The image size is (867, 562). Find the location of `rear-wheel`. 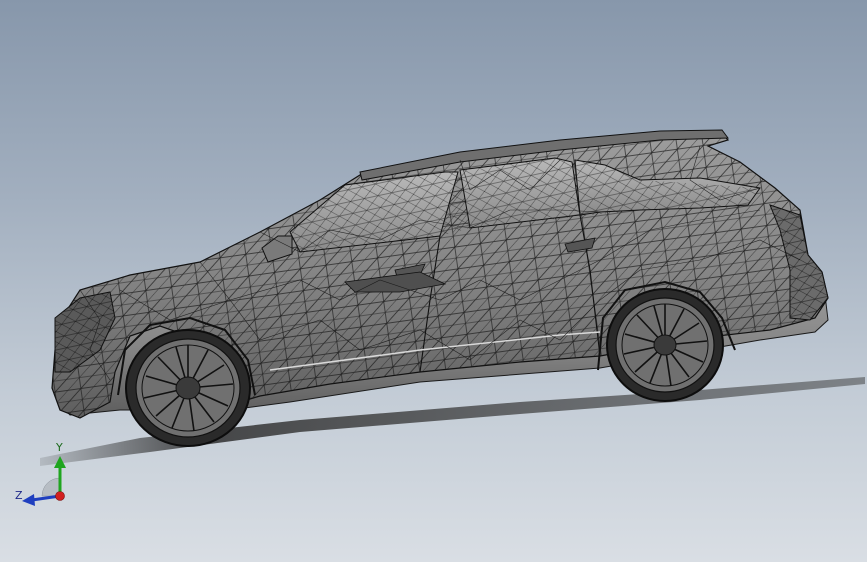

rear-wheel is located at coordinates (665, 345).